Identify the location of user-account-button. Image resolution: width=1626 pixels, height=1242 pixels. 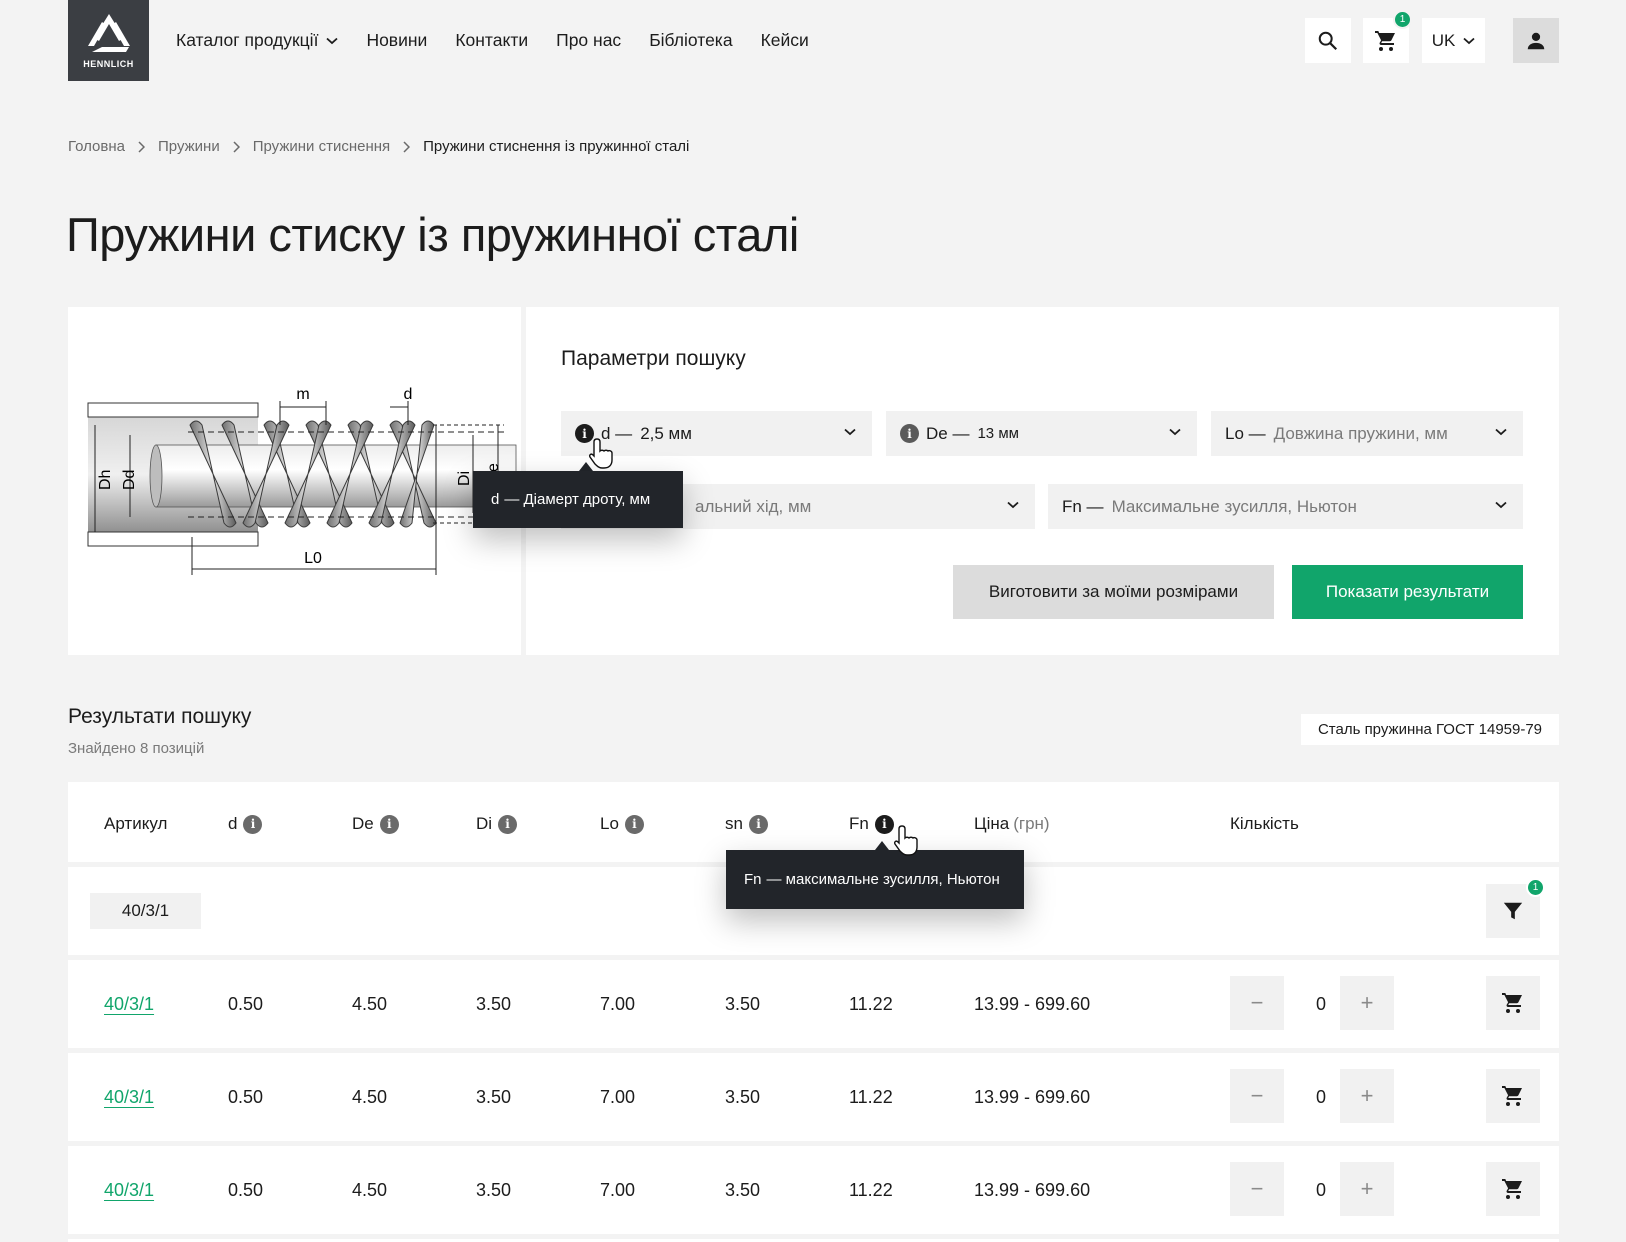
(1536, 40).